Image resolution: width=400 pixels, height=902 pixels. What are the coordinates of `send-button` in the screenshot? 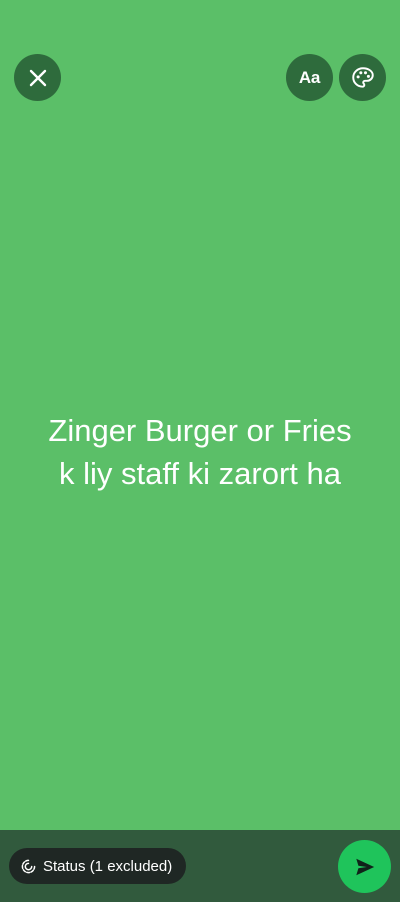 It's located at (364, 866).